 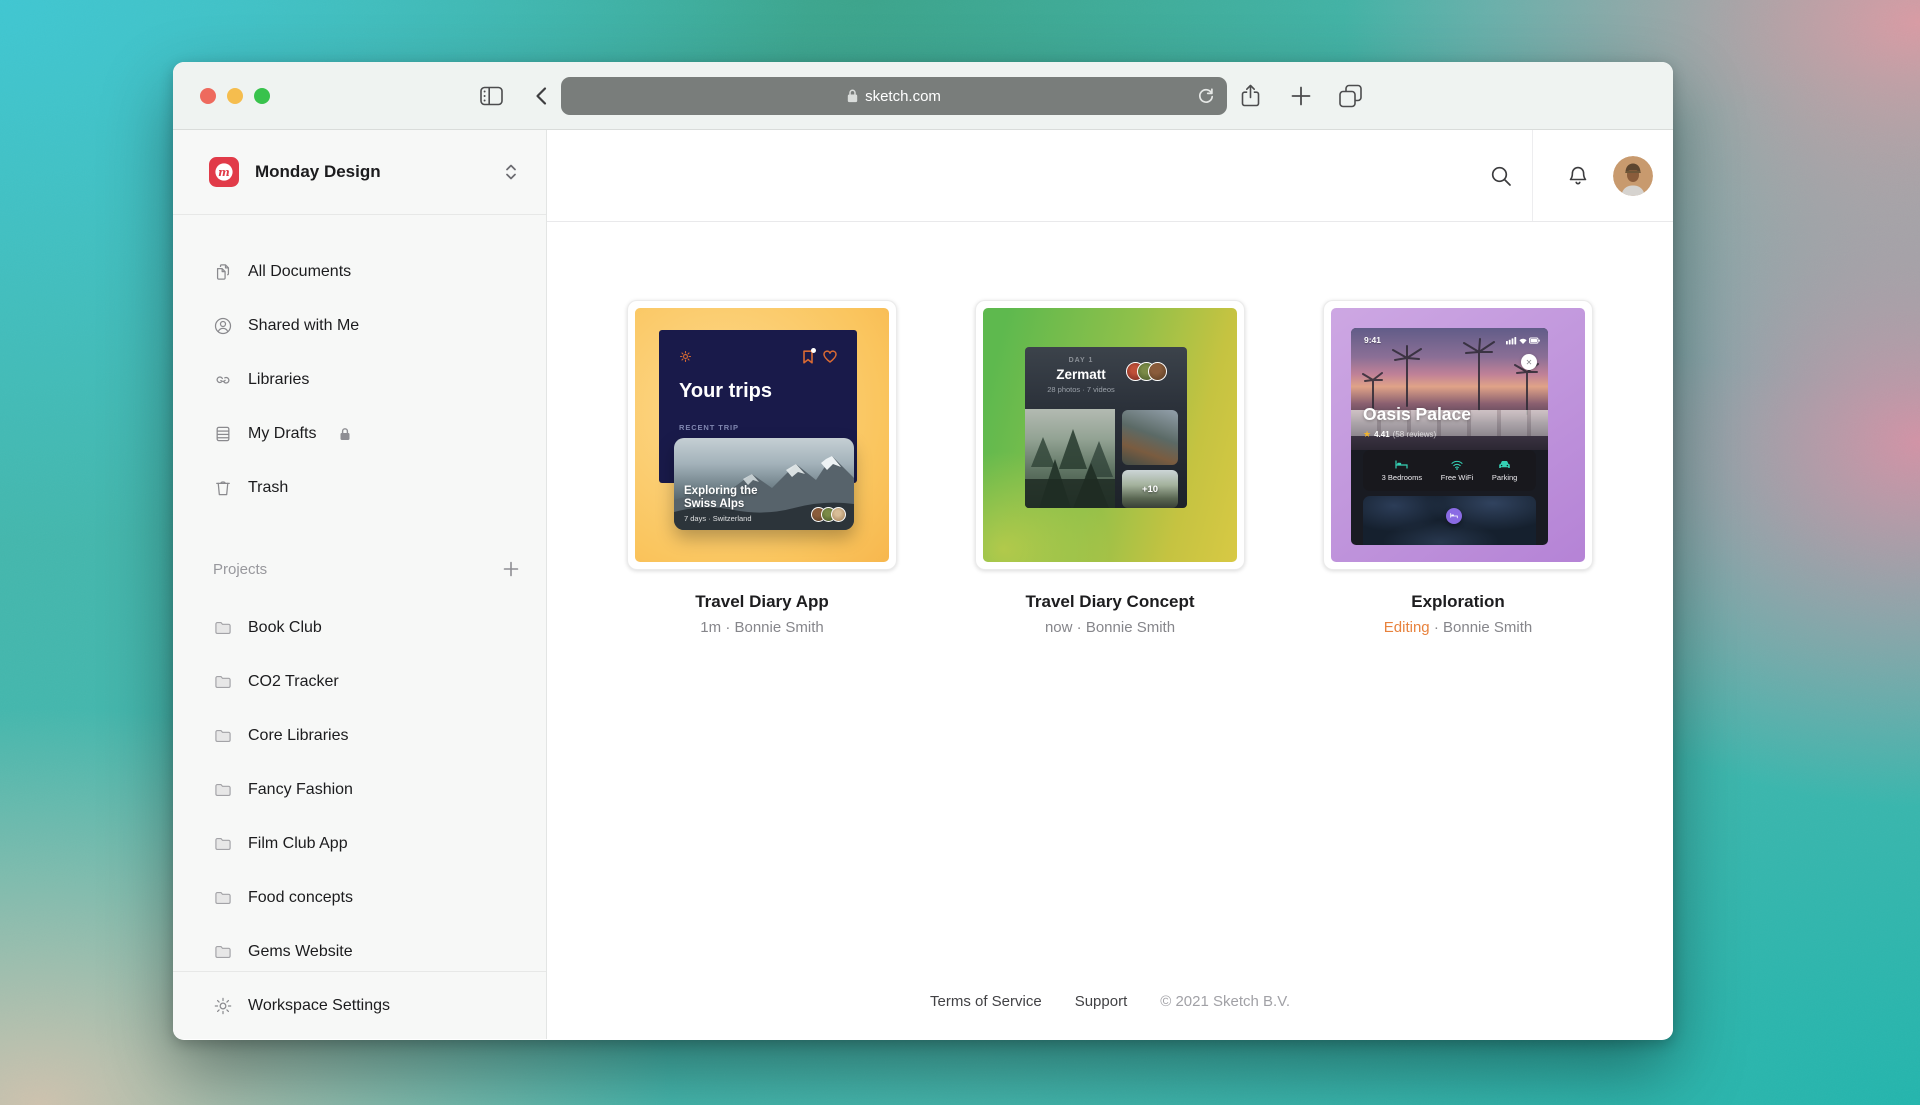 I want to click on copyright-text: © 2021 Sketch B.V., so click(x=1225, y=1001).